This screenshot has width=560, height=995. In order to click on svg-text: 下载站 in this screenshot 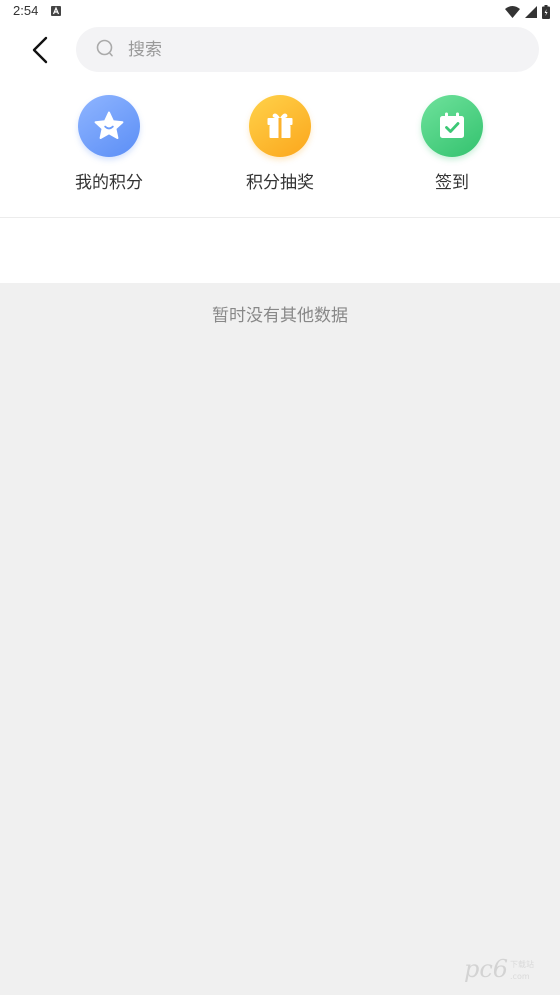, I will do `click(522, 964)`.